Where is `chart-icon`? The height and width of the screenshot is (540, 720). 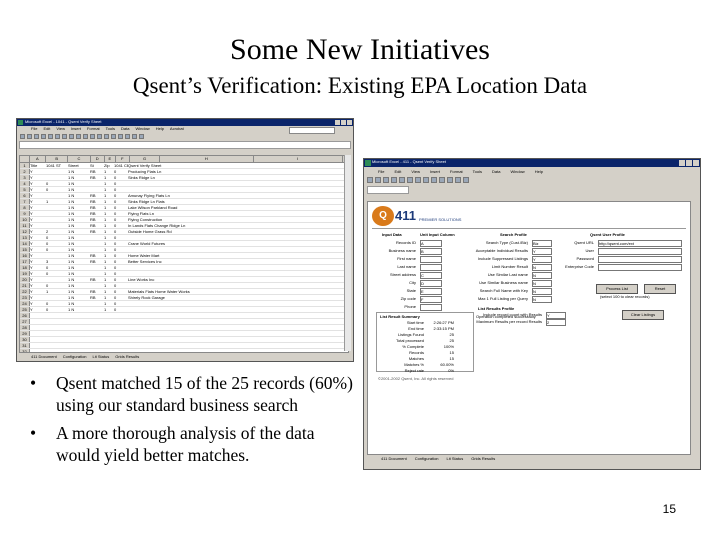 chart-icon is located at coordinates (450, 180).